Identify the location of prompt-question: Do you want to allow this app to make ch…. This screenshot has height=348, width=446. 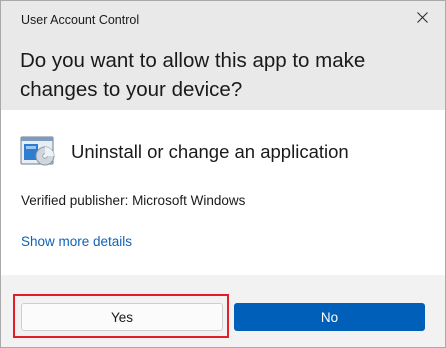
(193, 75).